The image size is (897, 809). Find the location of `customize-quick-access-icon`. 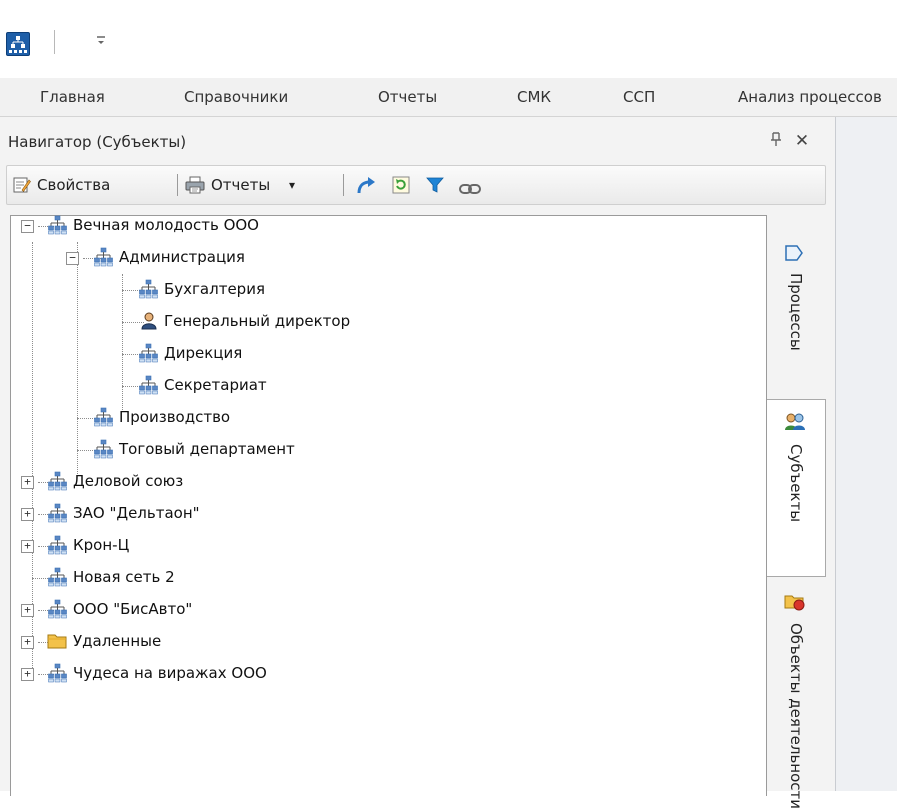

customize-quick-access-icon is located at coordinates (101, 42).